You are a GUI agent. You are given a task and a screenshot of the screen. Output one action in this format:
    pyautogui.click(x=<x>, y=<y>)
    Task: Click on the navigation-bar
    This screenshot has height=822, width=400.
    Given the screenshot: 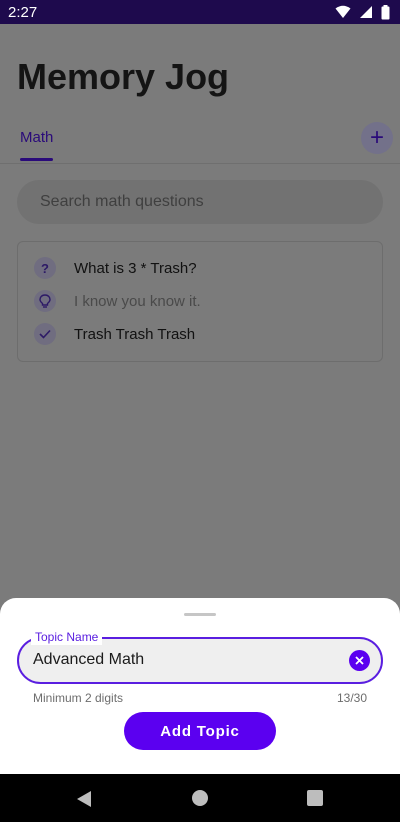 What is the action you would take?
    pyautogui.click(x=200, y=798)
    